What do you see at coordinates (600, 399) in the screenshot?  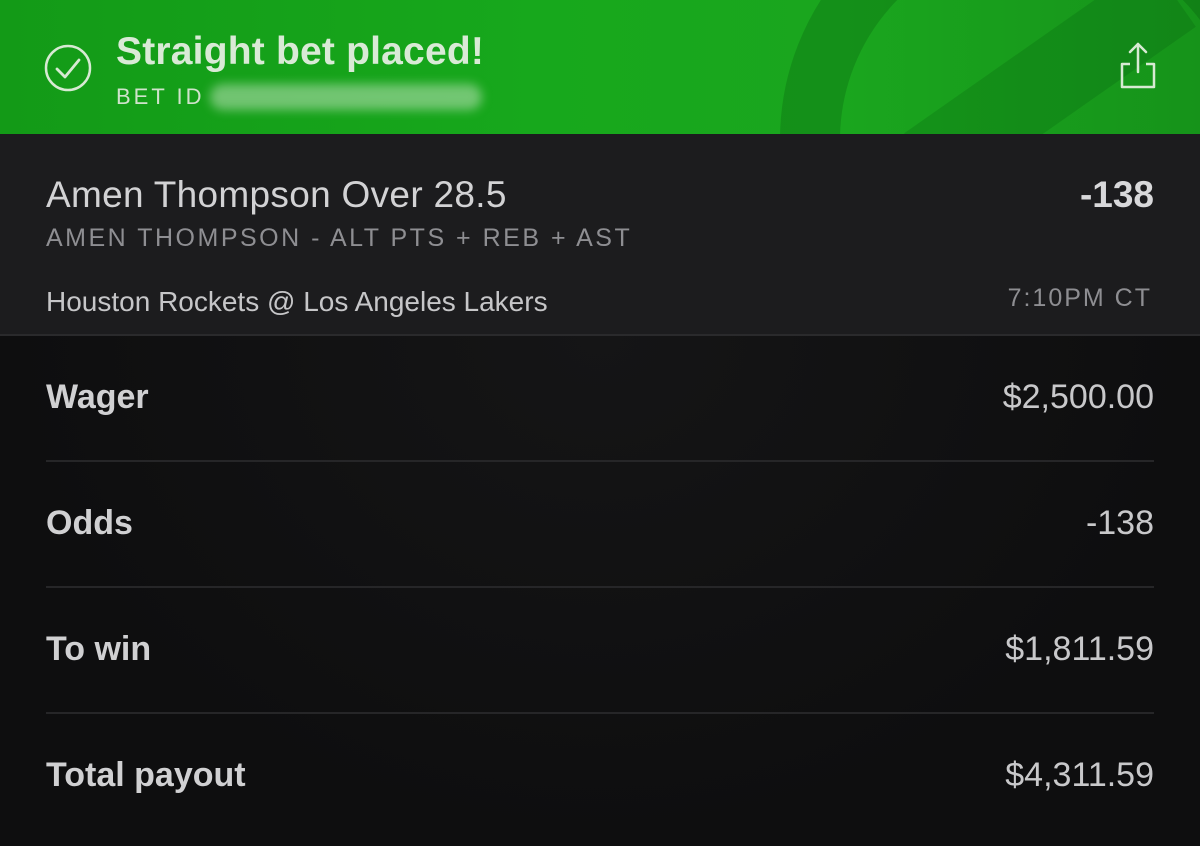 I see `wager-row: Wager $2,500.00` at bounding box center [600, 399].